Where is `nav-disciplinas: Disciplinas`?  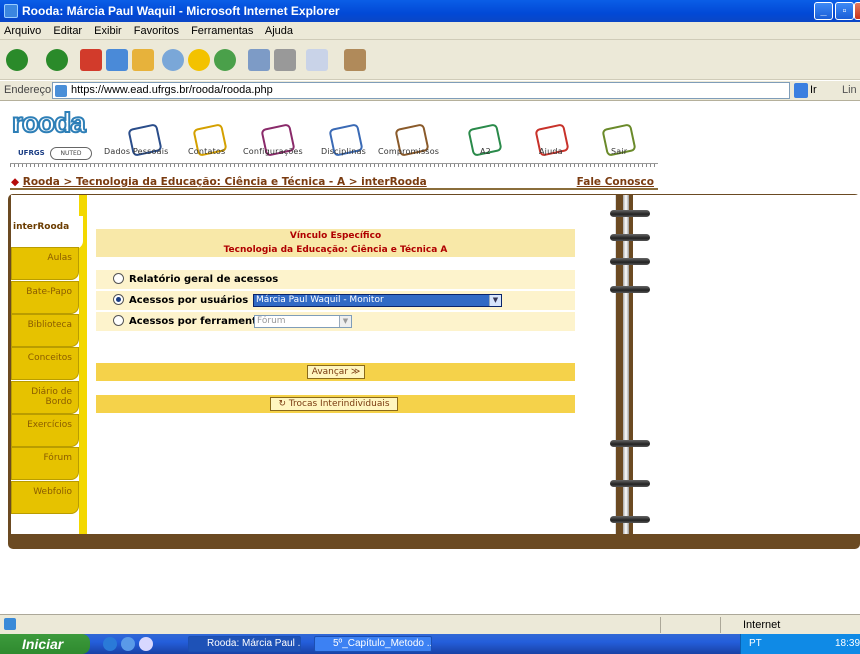
nav-disciplinas: Disciplinas is located at coordinates (343, 151).